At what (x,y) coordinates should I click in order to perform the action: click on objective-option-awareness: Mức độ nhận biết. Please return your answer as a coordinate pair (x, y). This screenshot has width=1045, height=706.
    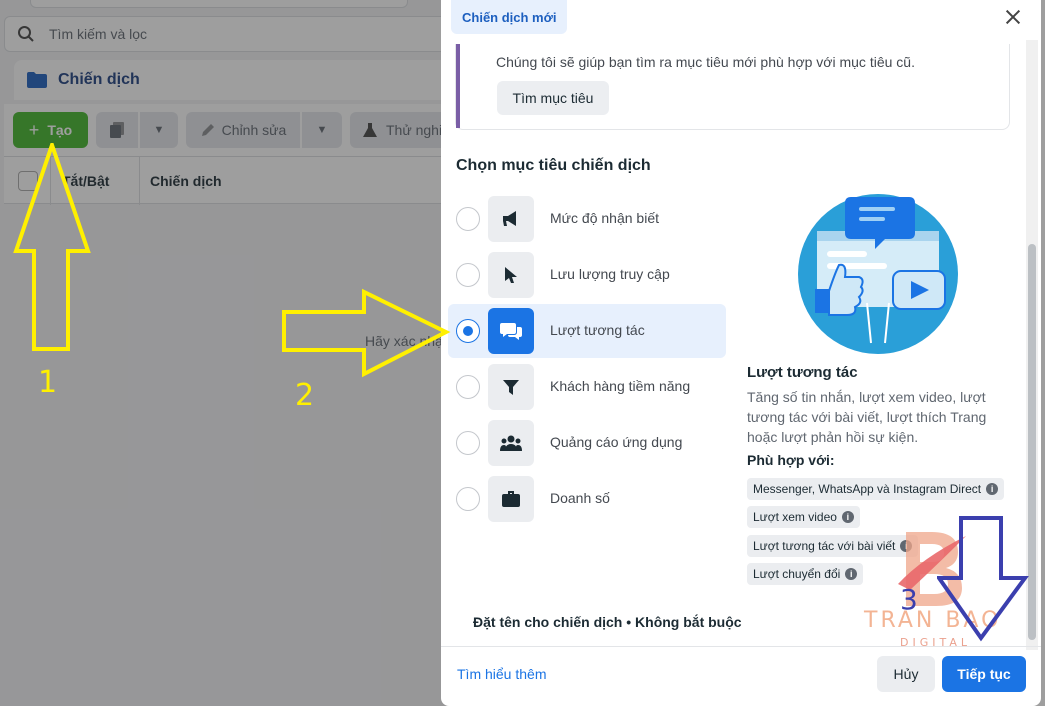
    Looking at the image, I should click on (587, 219).